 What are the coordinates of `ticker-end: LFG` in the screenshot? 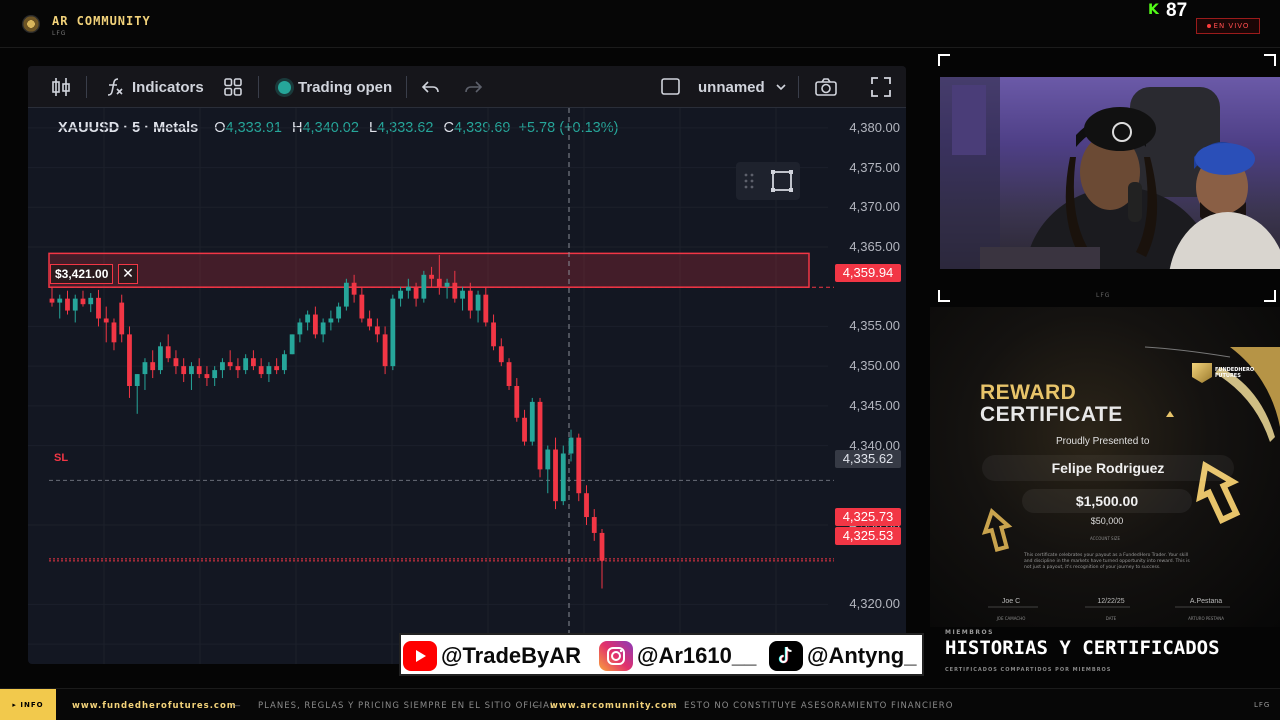 It's located at (1262, 705).